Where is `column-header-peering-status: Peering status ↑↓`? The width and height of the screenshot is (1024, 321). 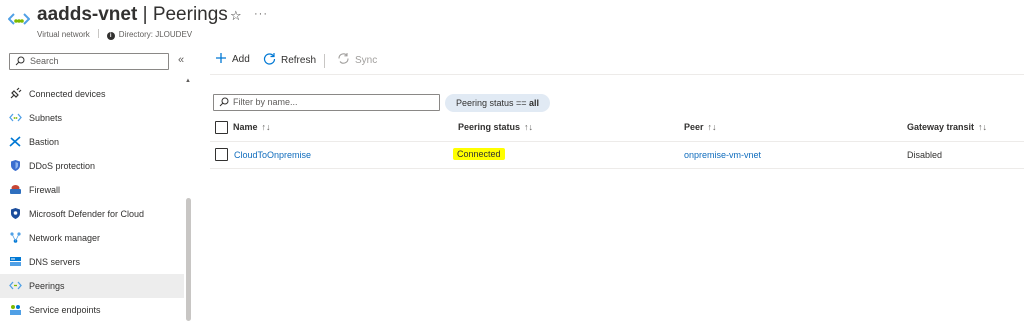 column-header-peering-status: Peering status ↑↓ is located at coordinates (495, 127).